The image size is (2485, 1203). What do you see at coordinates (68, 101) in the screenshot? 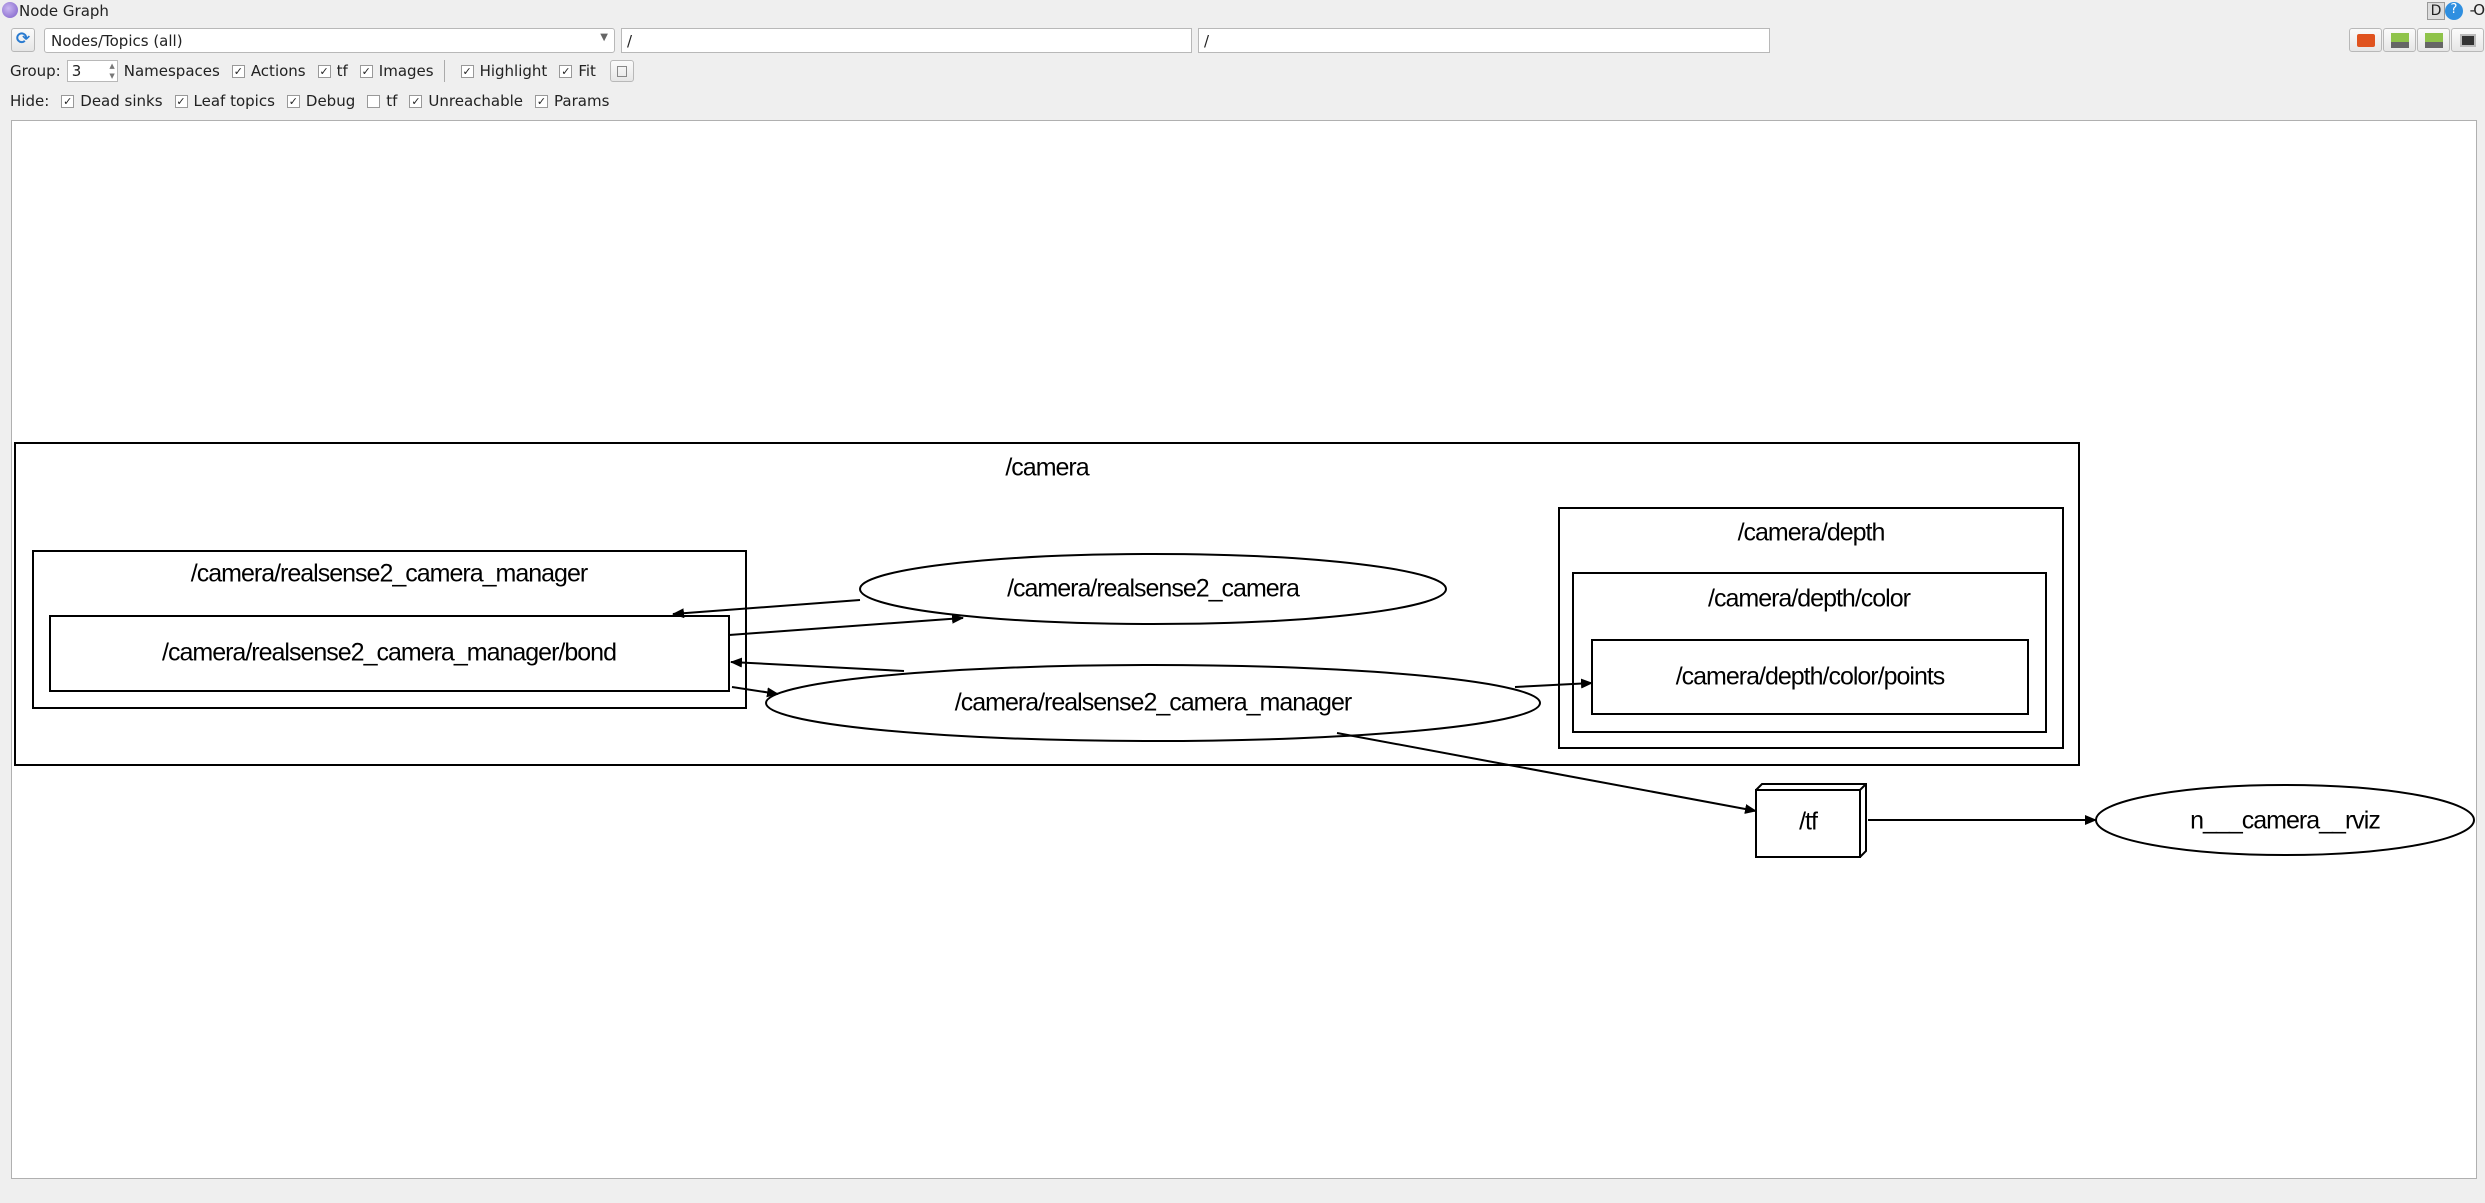
I see `dead-sinks-checkbox: ✓` at bounding box center [68, 101].